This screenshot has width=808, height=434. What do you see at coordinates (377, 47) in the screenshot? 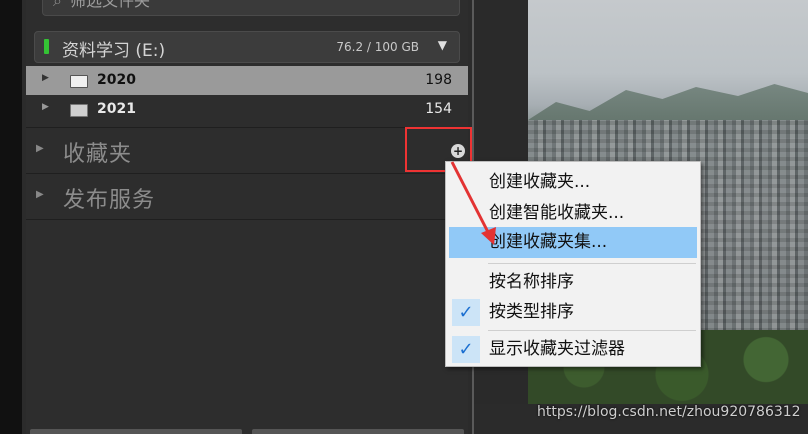
I see `volume-usage: 76.2 / 100 GB` at bounding box center [377, 47].